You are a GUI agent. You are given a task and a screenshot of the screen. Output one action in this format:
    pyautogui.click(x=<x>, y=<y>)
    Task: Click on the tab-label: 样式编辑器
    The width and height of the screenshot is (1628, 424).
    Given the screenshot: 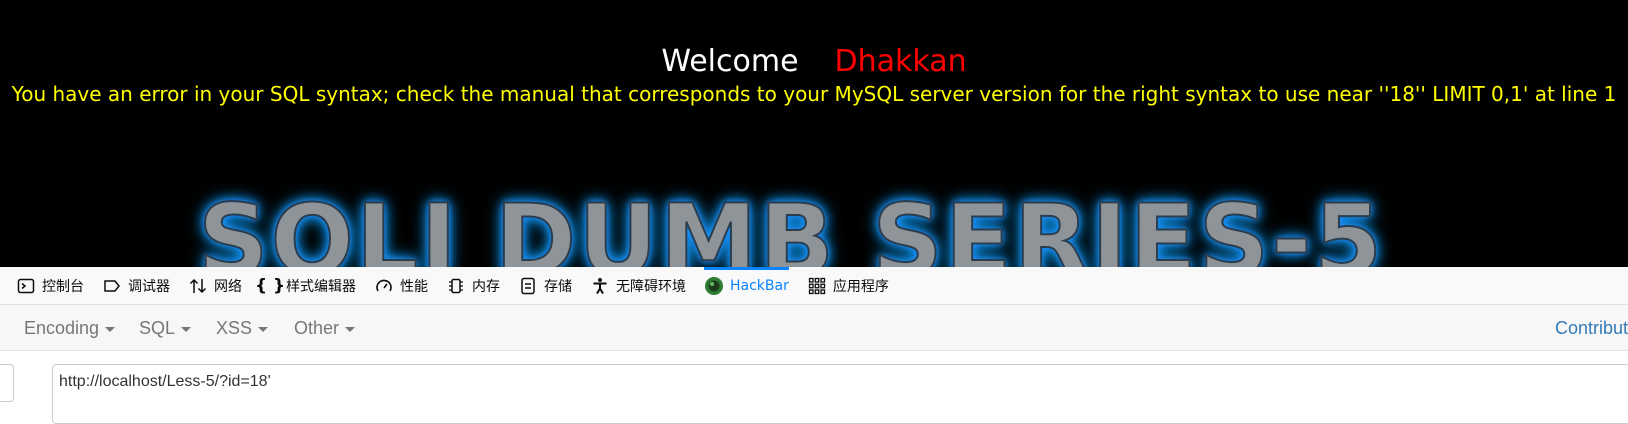 What is the action you would take?
    pyautogui.click(x=321, y=286)
    